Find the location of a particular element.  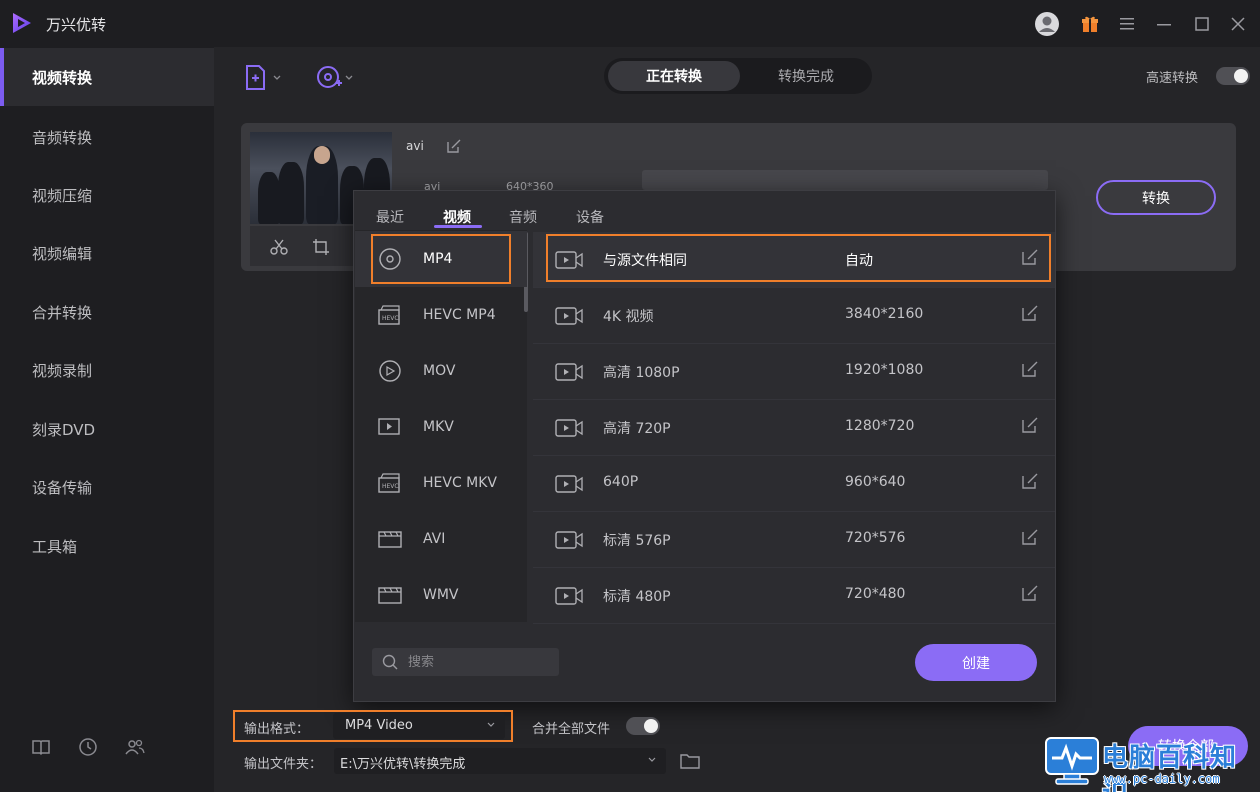

sidebar-item-toolbox: 工具箱 is located at coordinates (107, 546).